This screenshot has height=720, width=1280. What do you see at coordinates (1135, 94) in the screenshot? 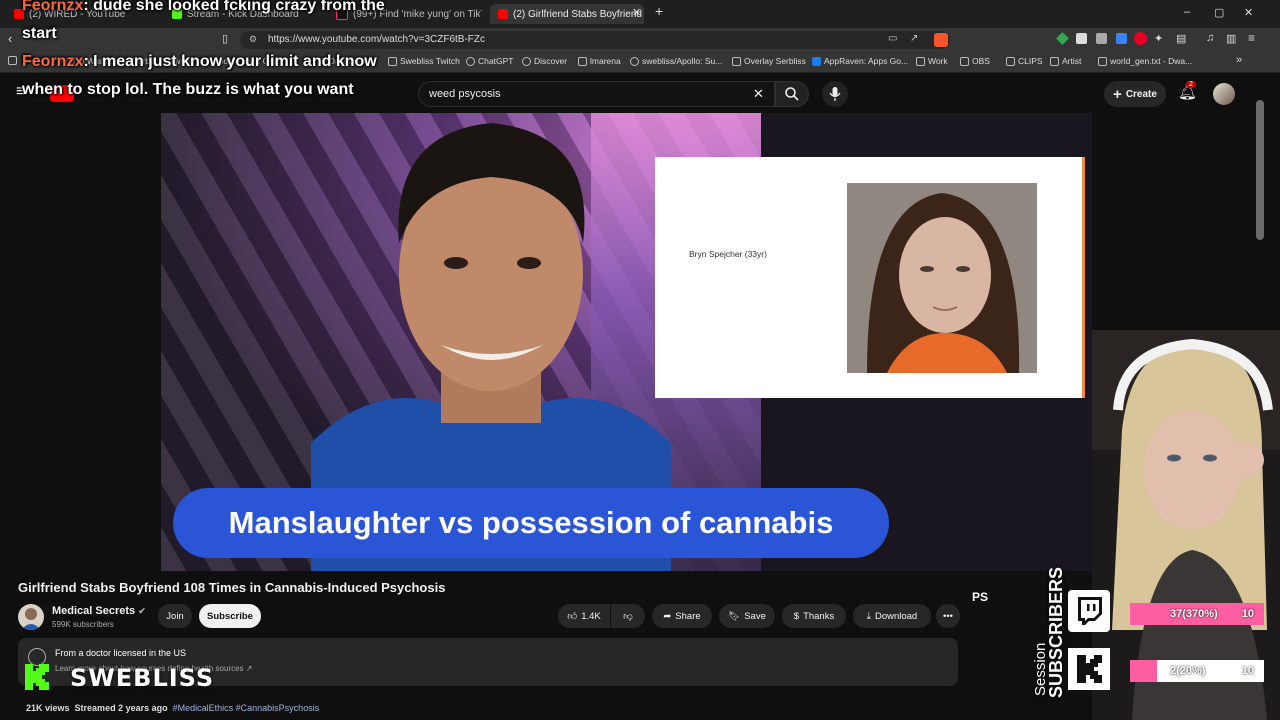
I see `create-button: + Create` at bounding box center [1135, 94].